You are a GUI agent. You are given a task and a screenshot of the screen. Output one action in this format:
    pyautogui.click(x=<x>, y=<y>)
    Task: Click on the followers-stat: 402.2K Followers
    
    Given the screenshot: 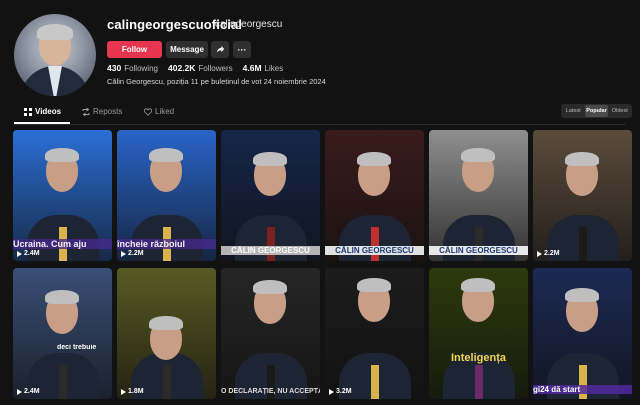 What is the action you would take?
    pyautogui.click(x=200, y=68)
    